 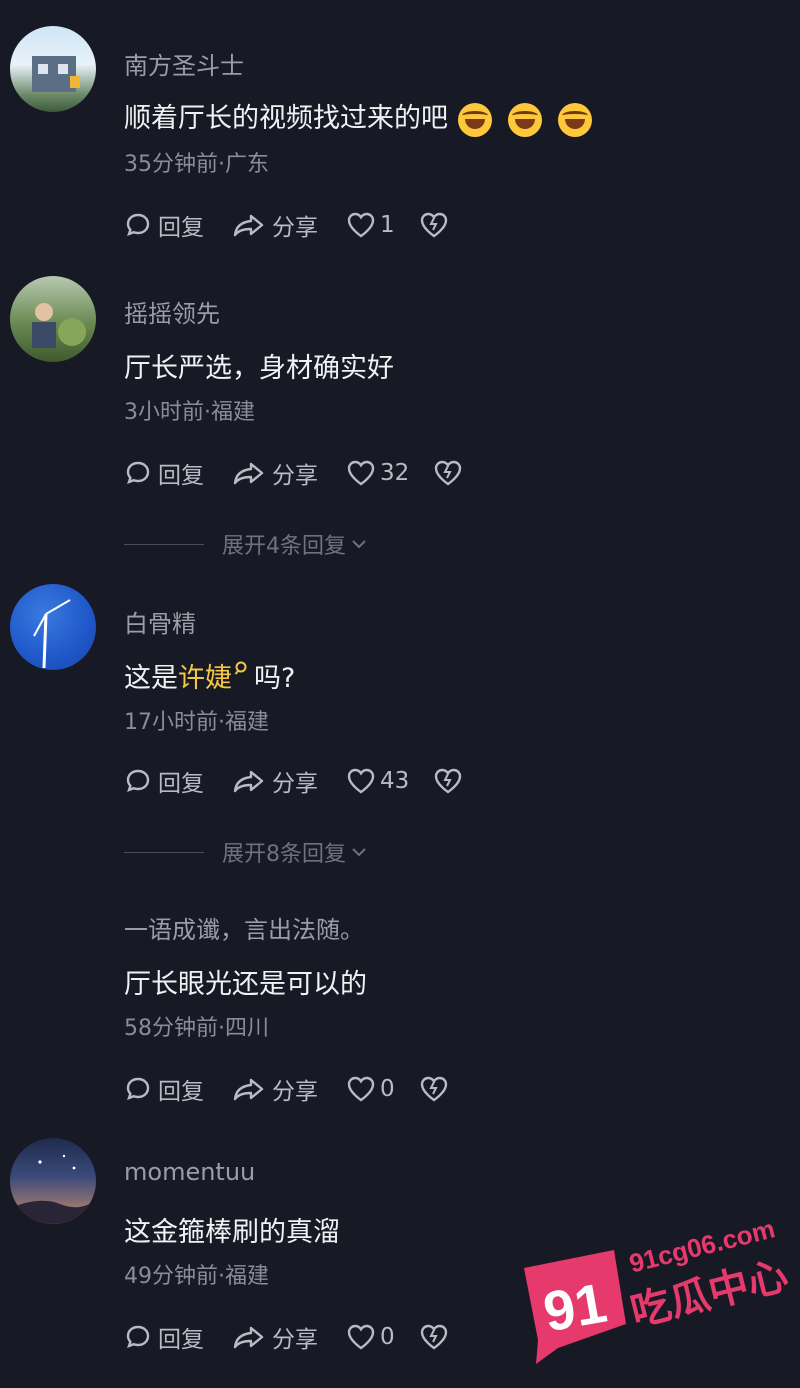 I want to click on comment-actions: 回复 分享 1, so click(x=303, y=225).